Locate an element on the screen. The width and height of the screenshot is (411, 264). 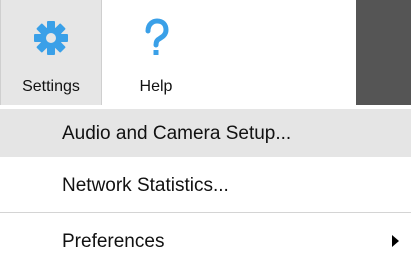
gear-icon is located at coordinates (51, 38).